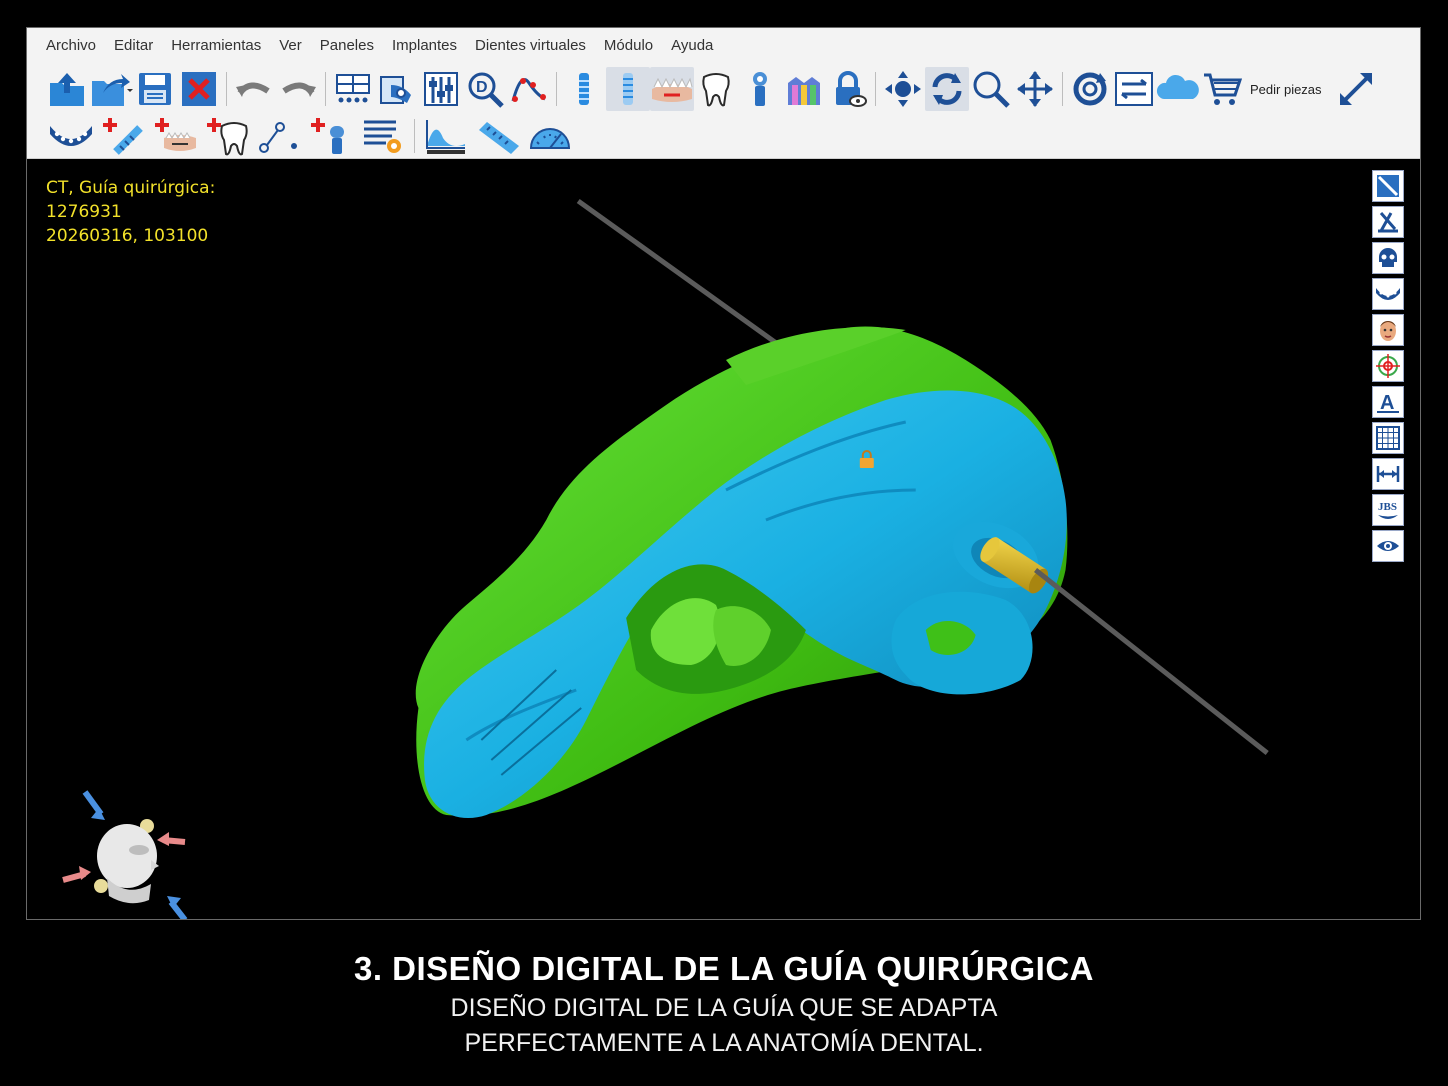 The height and width of the screenshot is (1086, 1448). I want to click on skull-icon, so click(1388, 258).